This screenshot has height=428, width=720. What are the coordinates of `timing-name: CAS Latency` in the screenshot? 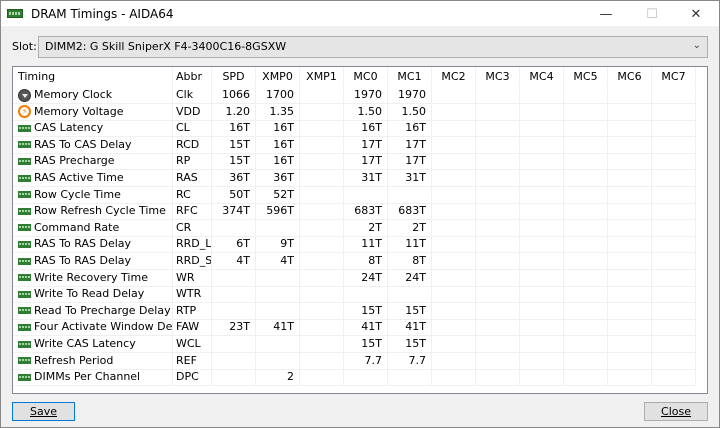 It's located at (69, 128).